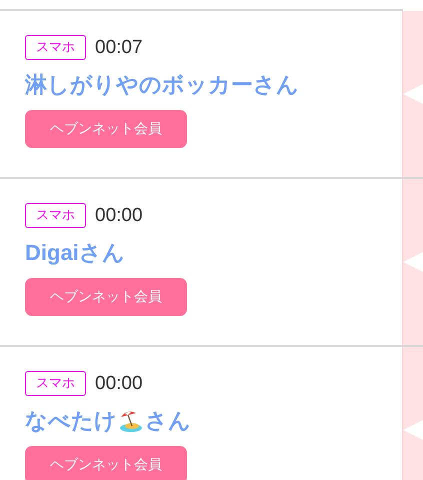 This screenshot has height=480, width=423. Describe the element at coordinates (213, 253) in the screenshot. I see `user-name: Digaiさん` at that location.